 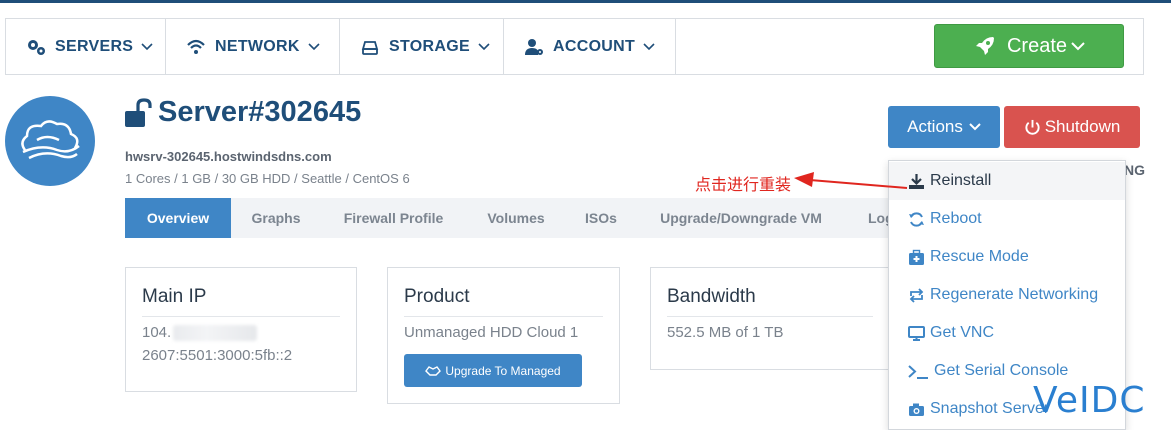 I want to click on wifi-icon, so click(x=196, y=46).